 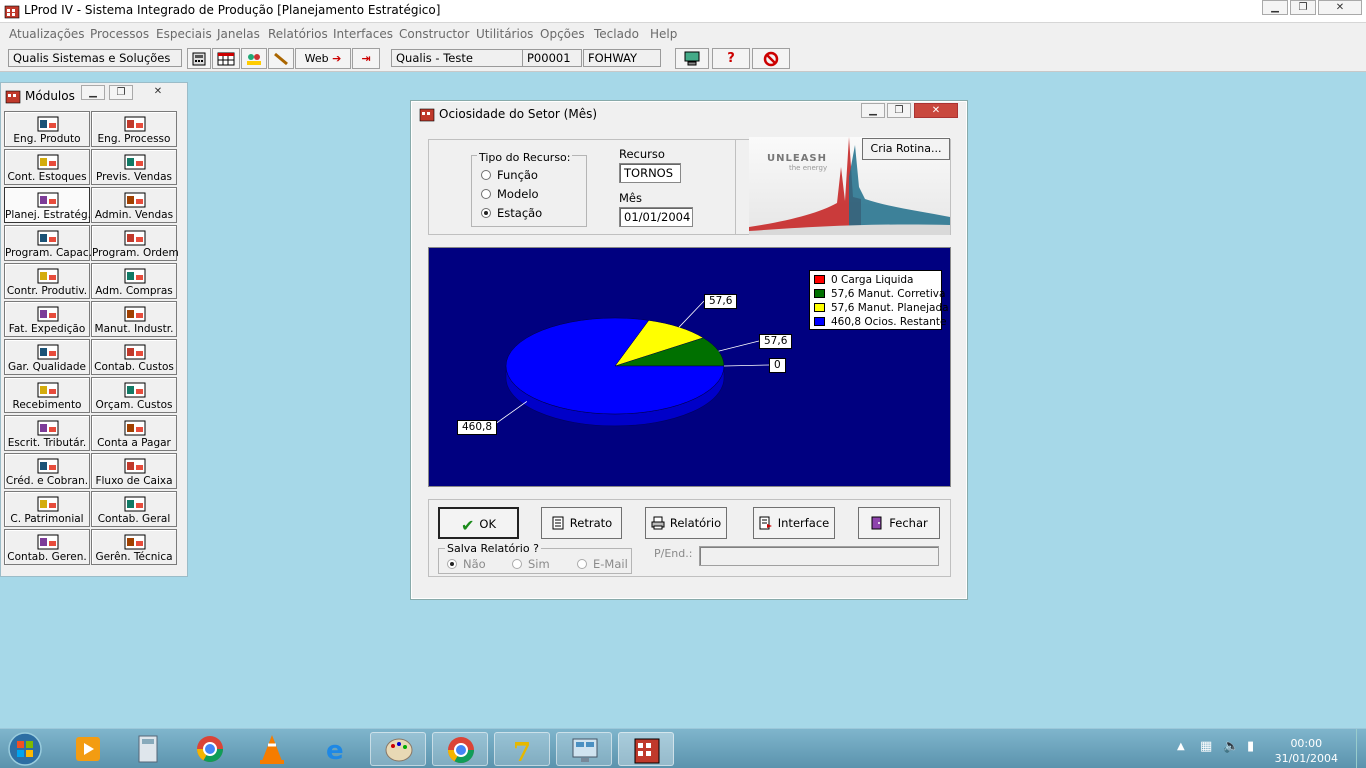 What do you see at coordinates (1250, 746) in the screenshot?
I see `battery-icon: ▮` at bounding box center [1250, 746].